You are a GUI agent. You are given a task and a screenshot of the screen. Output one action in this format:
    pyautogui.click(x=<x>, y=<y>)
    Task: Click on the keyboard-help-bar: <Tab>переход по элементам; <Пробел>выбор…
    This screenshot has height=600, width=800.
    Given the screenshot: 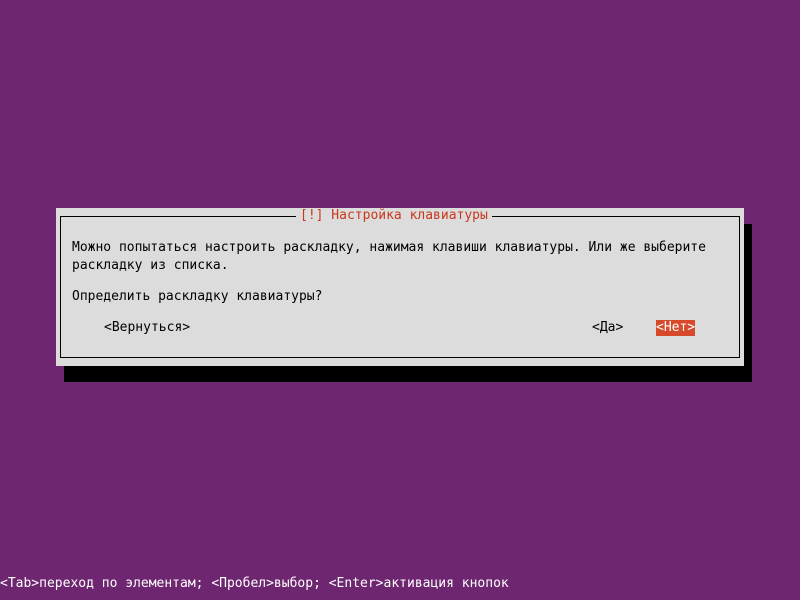 What is the action you would take?
    pyautogui.click(x=254, y=583)
    